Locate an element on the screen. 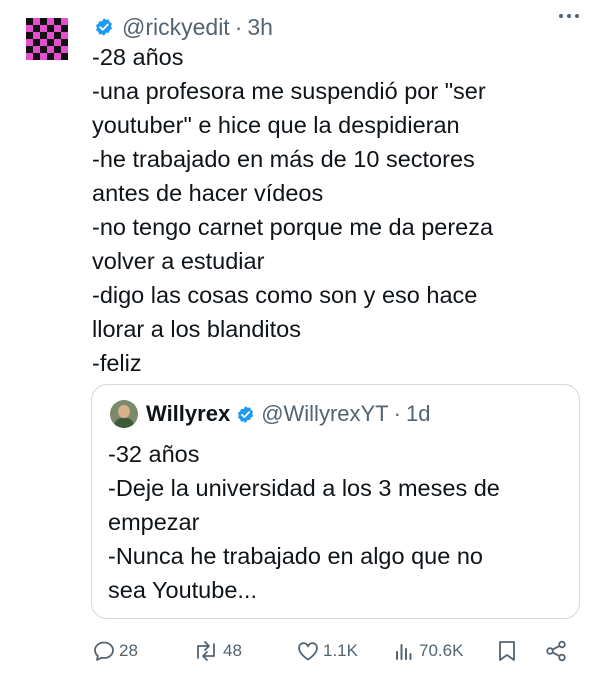 The width and height of the screenshot is (599, 680). action-bar: 28 48 1.1K 70.6K is located at coordinates (332, 651).